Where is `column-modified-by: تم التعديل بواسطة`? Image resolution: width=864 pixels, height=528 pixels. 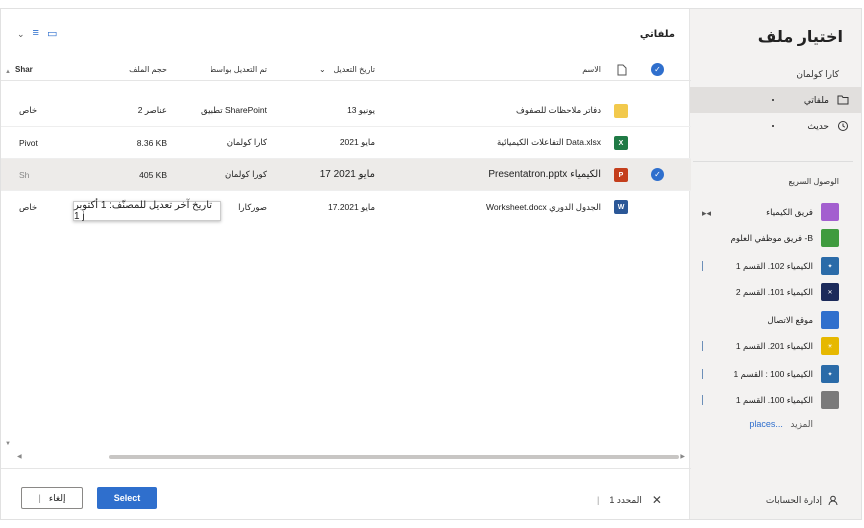
column-modified-by: تم التعديل بواسطة is located at coordinates (239, 69).